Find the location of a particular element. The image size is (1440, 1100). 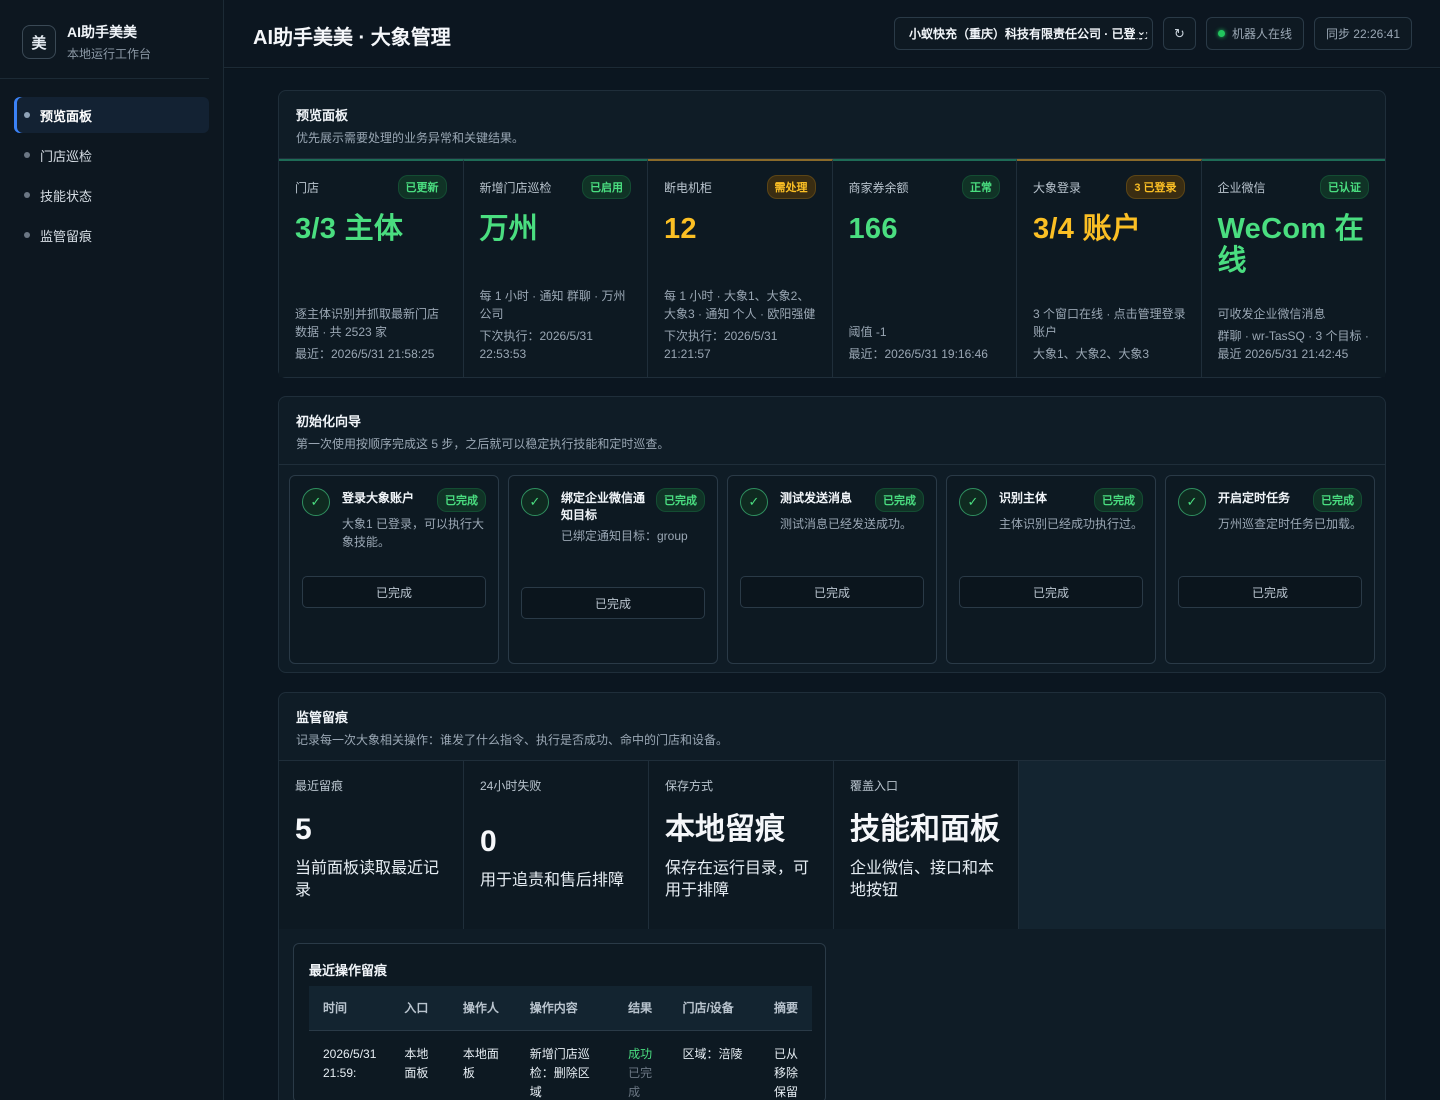

sidebar-item-store-inspection: 门店巡检 is located at coordinates (111, 155).